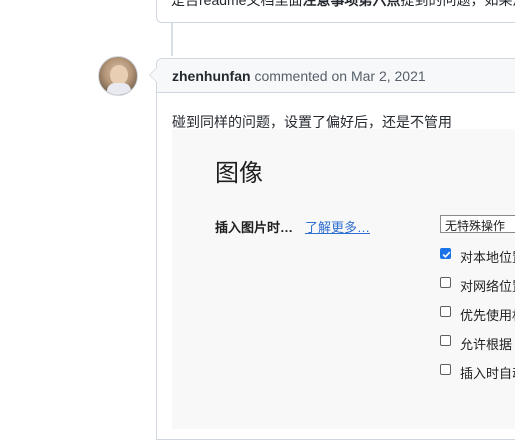  I want to click on avatar, so click(118, 76).